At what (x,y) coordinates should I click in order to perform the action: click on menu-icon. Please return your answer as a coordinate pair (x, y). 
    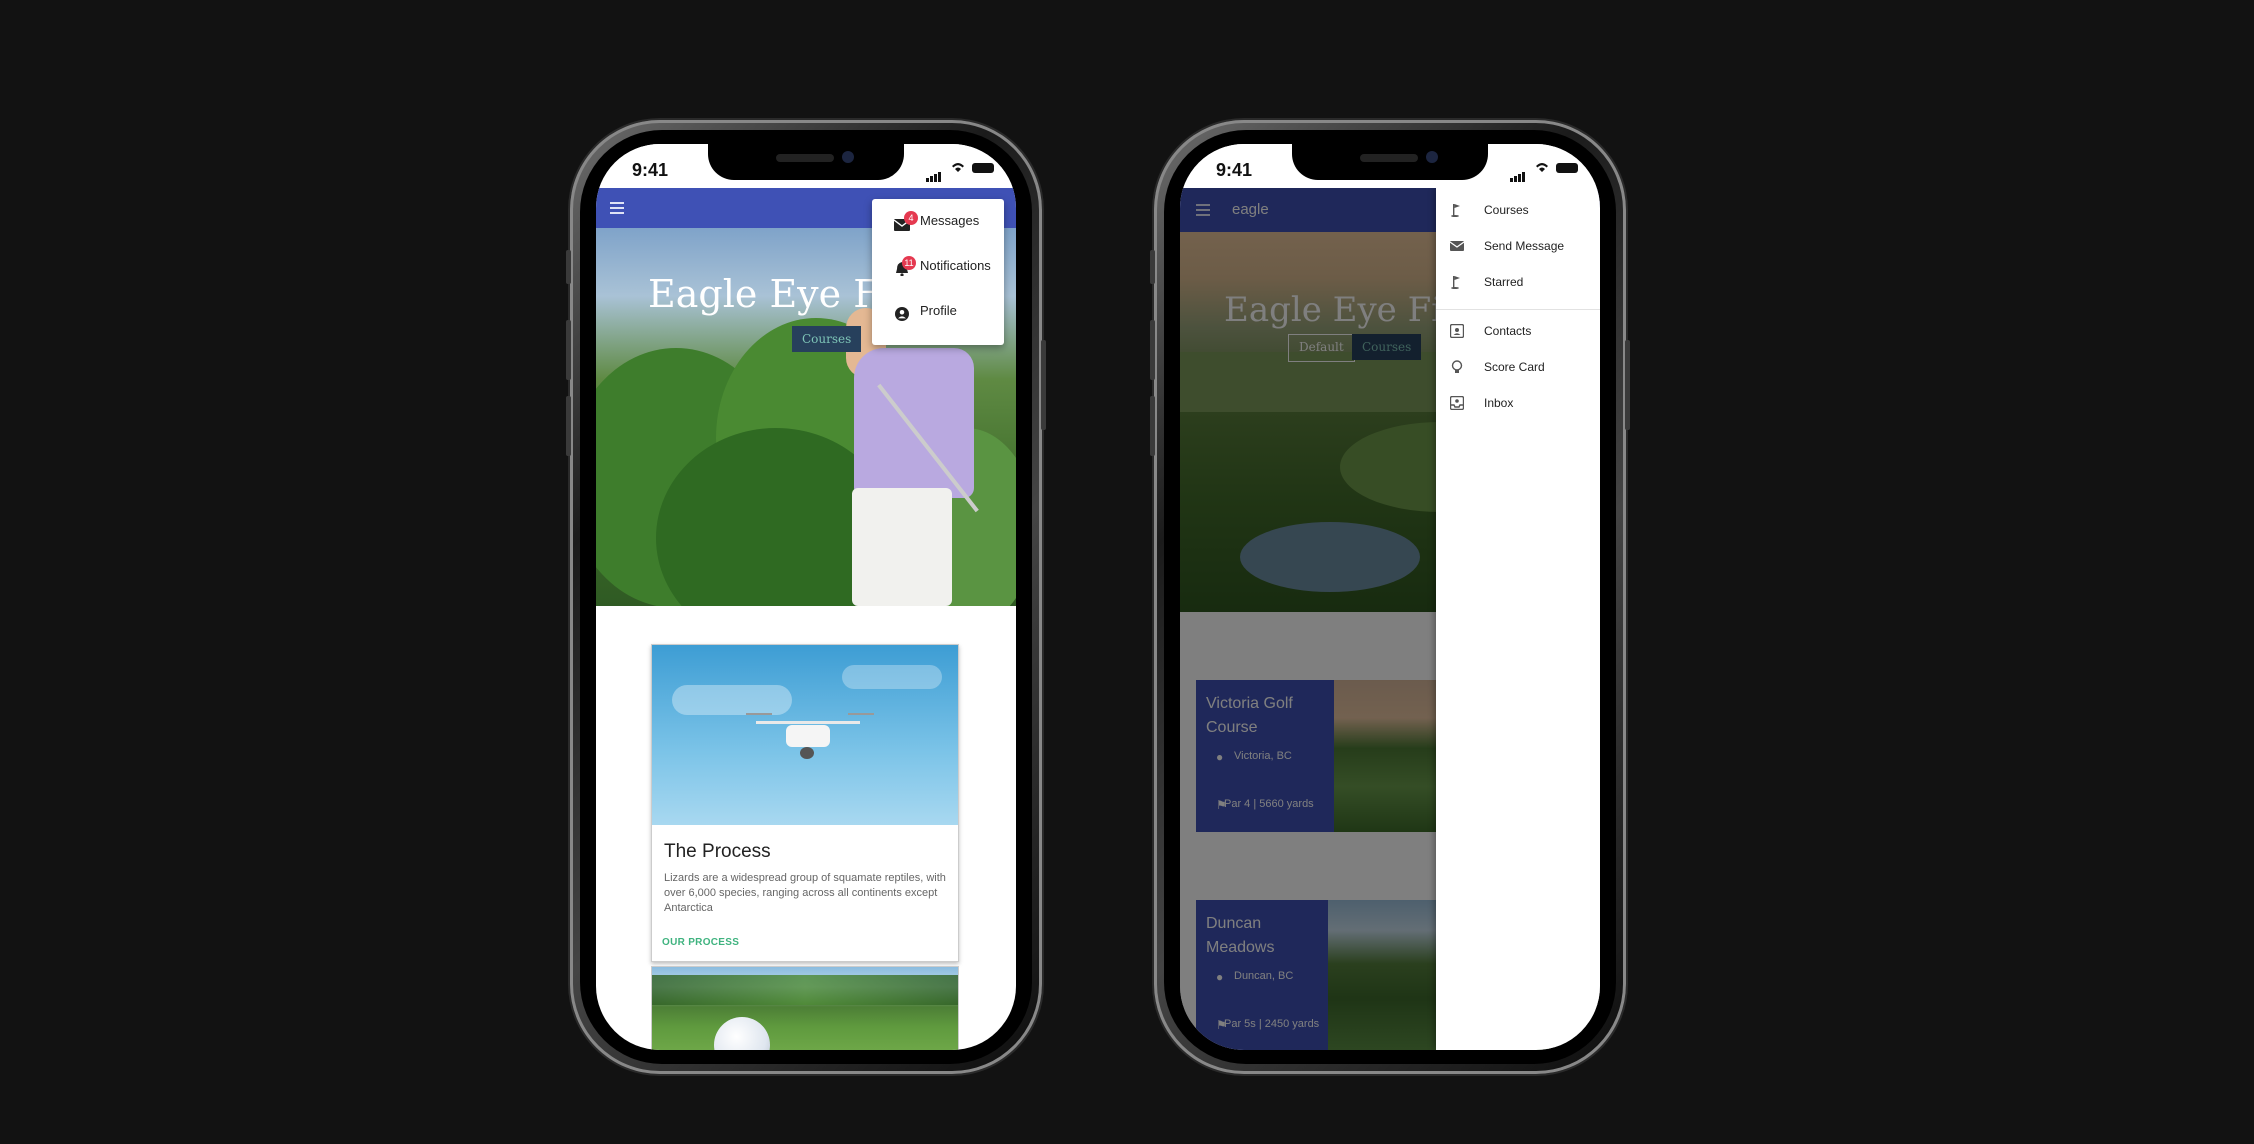
    Looking at the image, I should click on (617, 209).